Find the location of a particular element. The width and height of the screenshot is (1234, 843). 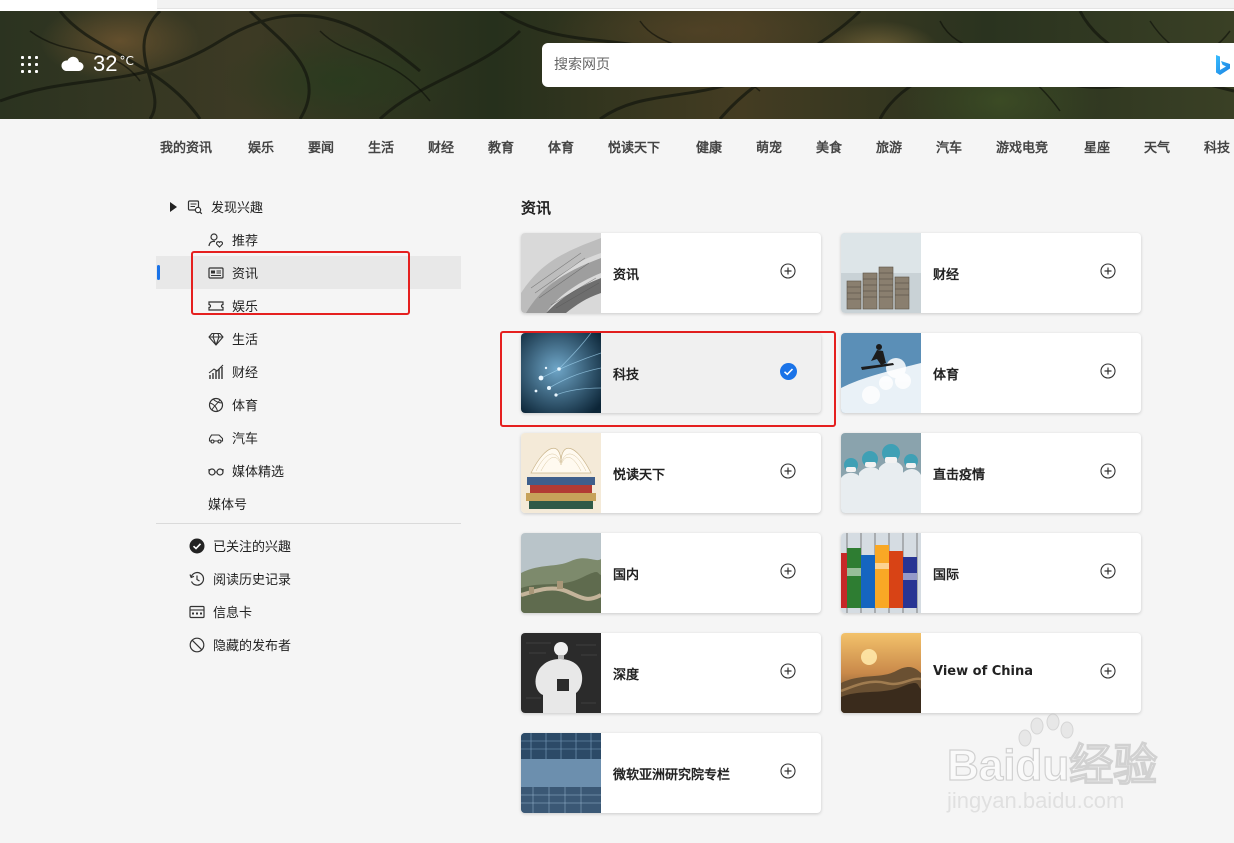

topic-card-label: 悦读天下 is located at coordinates (639, 475).